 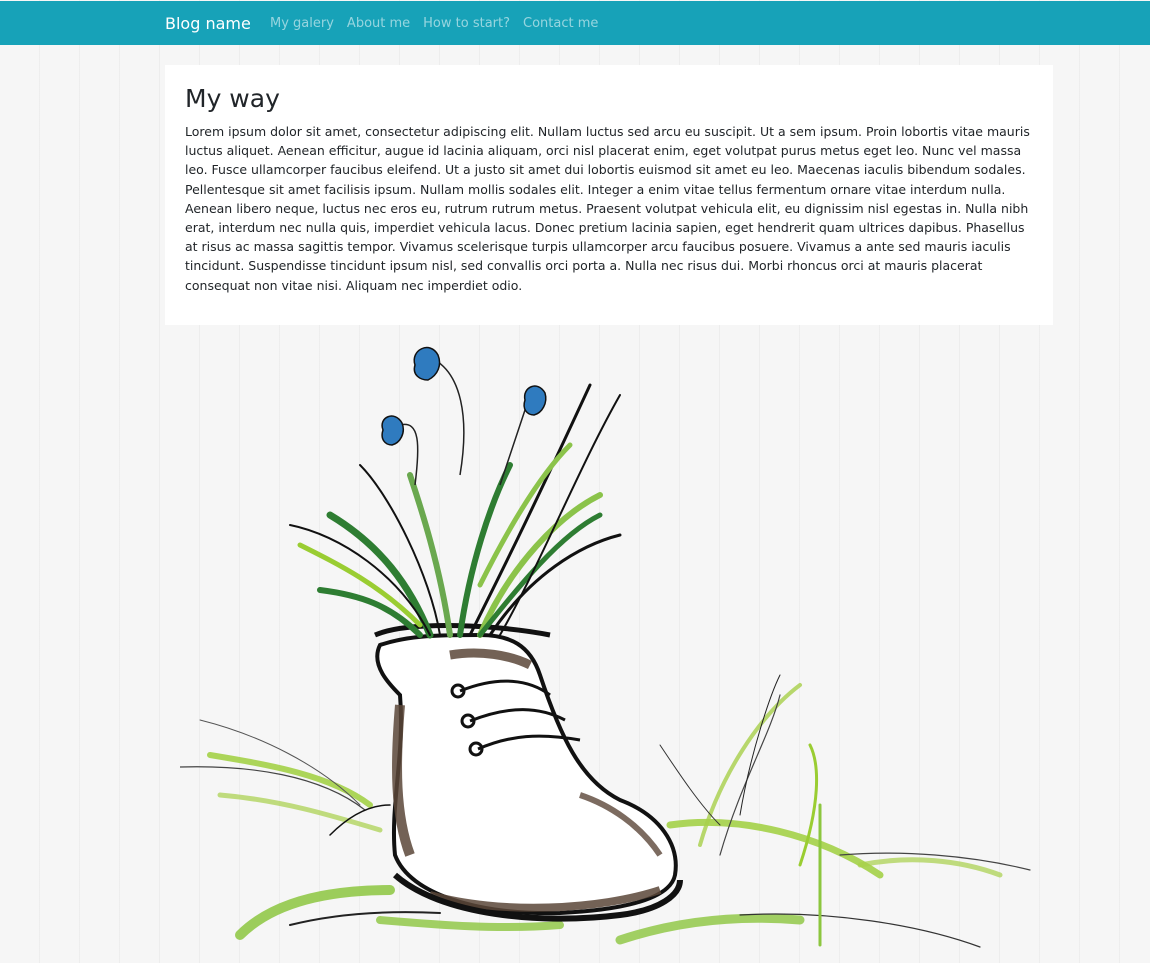 What do you see at coordinates (560, 24) in the screenshot?
I see `nav-link-contact-me: Contact me` at bounding box center [560, 24].